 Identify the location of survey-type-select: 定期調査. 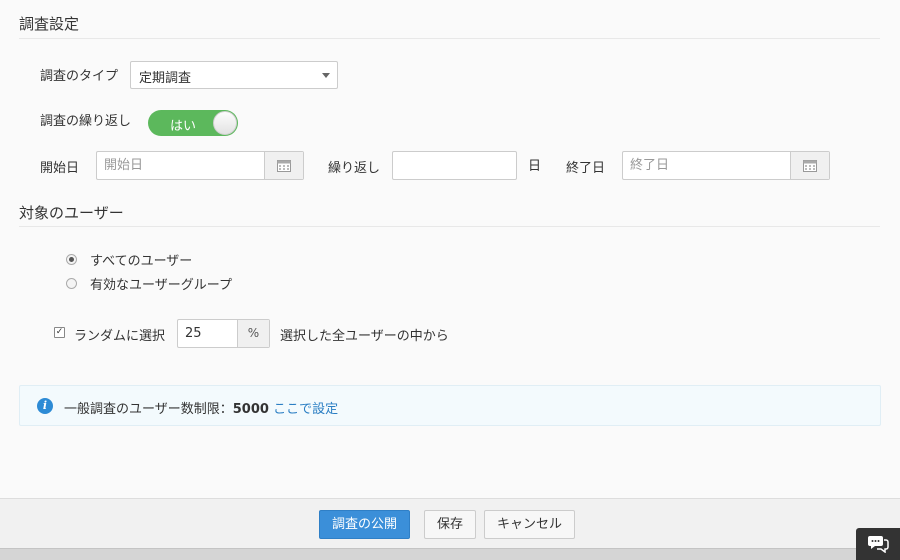
(234, 75).